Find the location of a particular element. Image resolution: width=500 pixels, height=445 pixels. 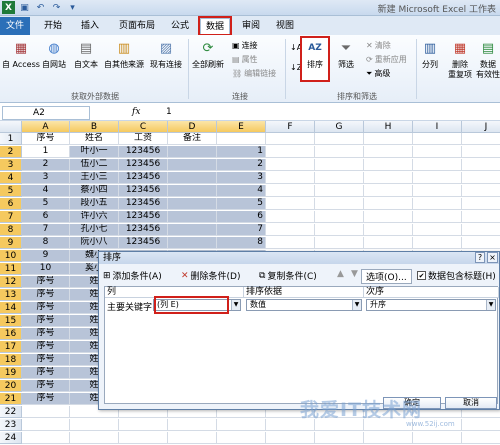

move-up-button: ▲ is located at coordinates (340, 274).